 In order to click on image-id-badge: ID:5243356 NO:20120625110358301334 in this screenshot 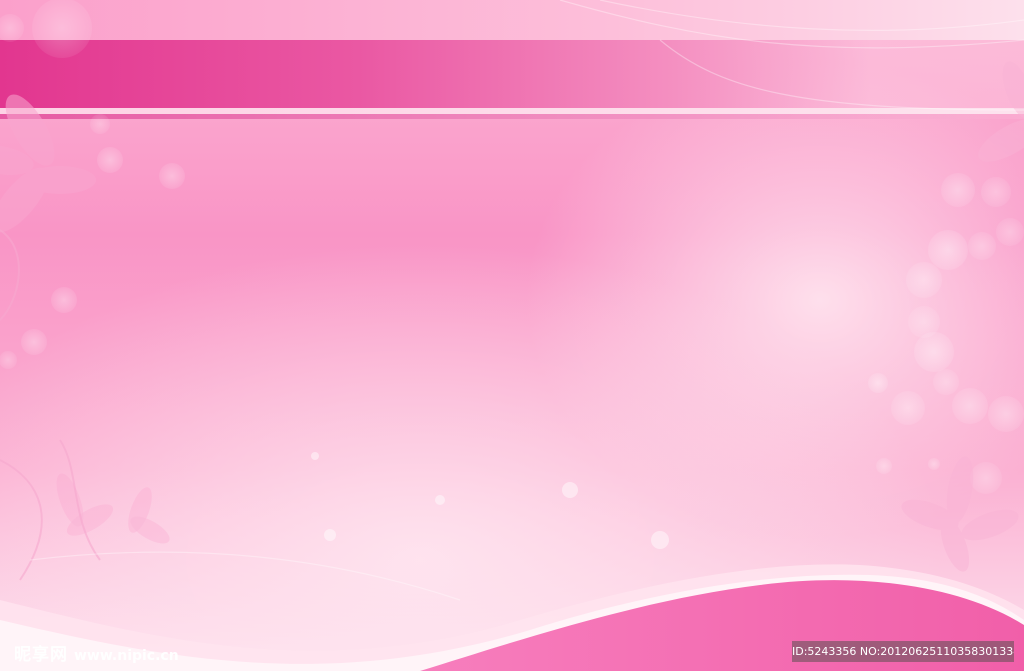, I will do `click(903, 651)`.